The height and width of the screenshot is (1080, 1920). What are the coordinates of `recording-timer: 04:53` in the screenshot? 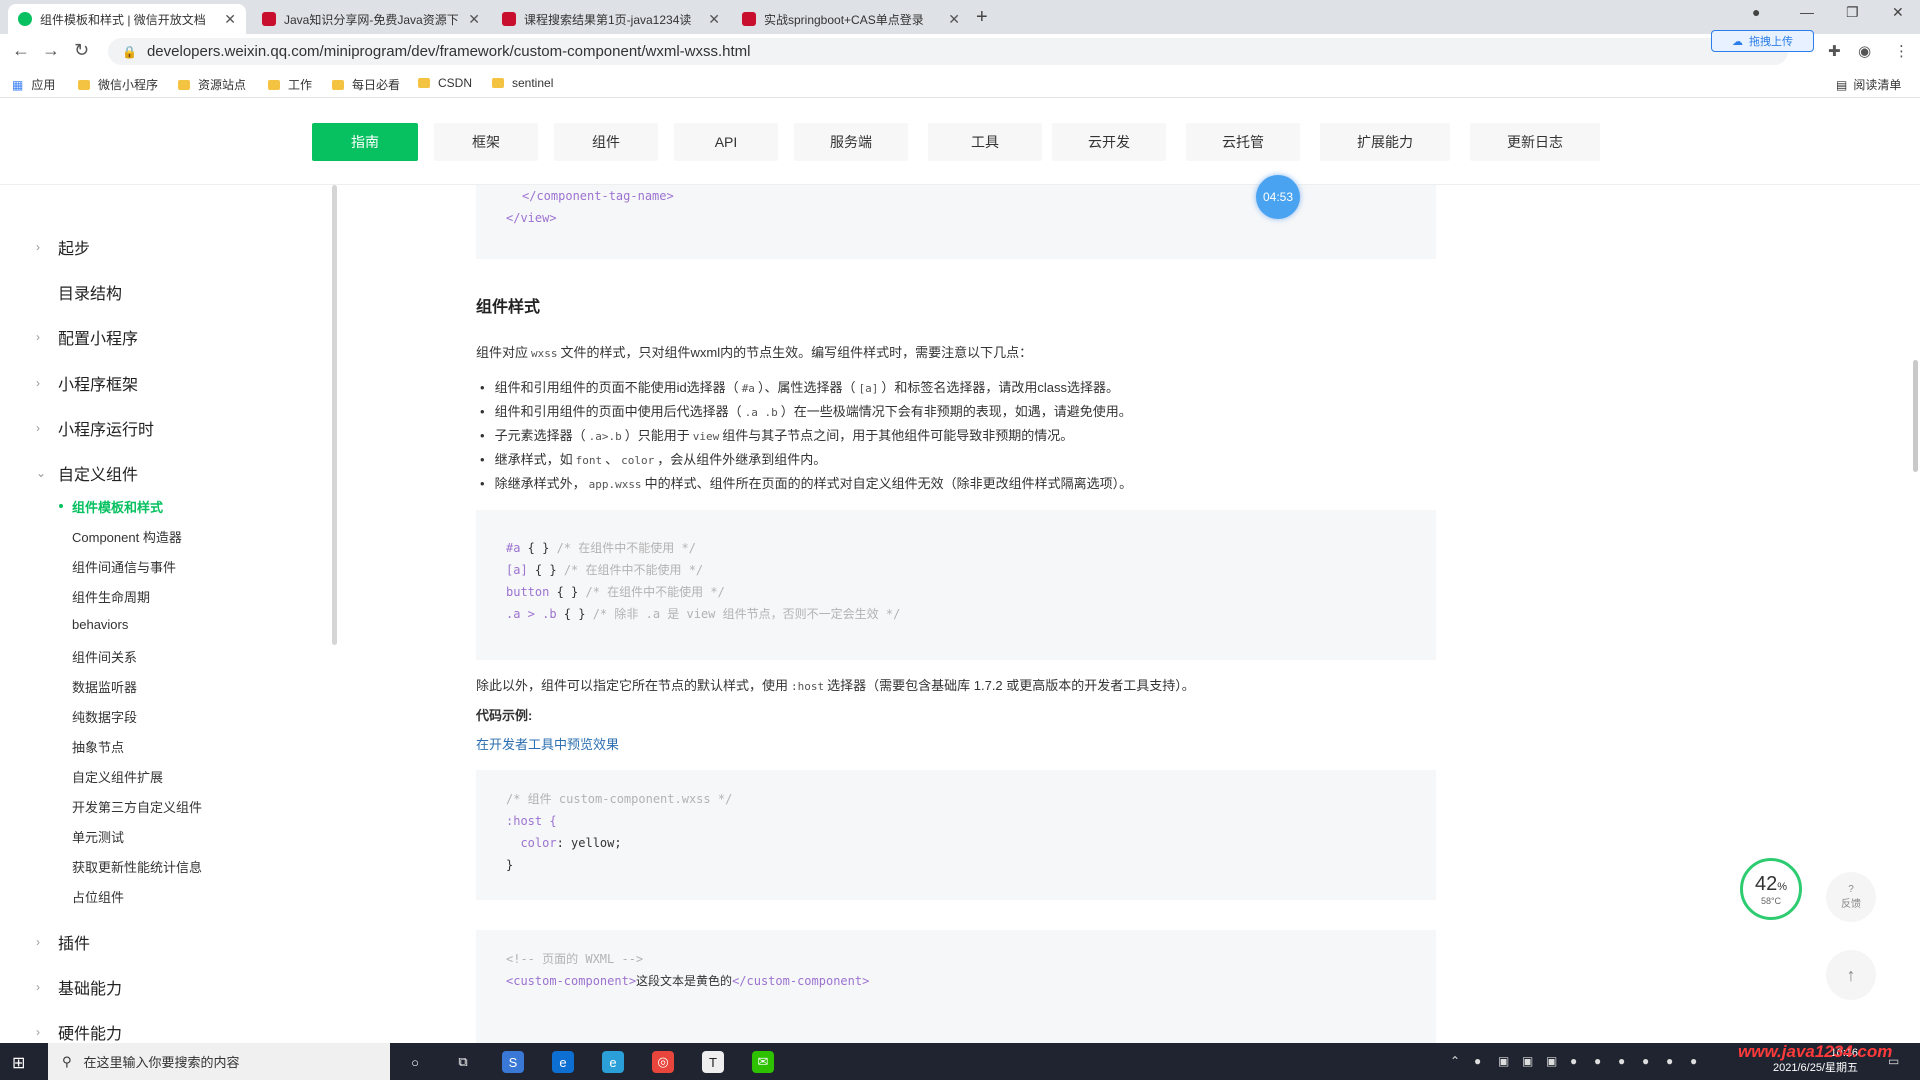 It's located at (1278, 197).